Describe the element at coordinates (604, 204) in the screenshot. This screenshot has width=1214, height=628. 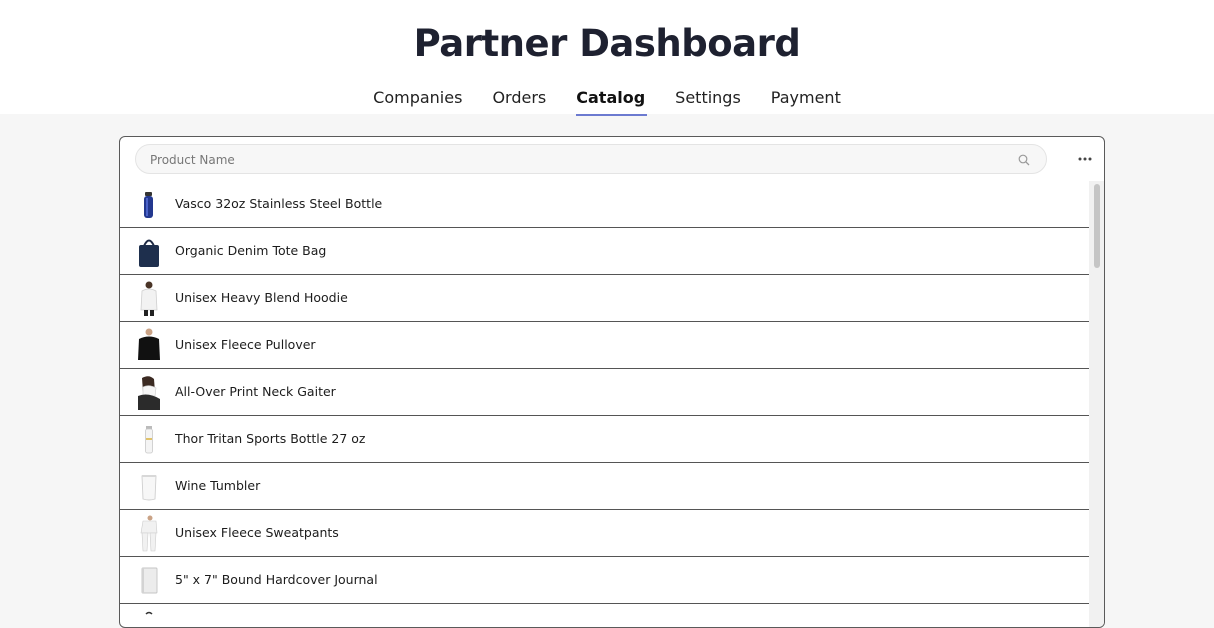
I see `list-item: Vasco 32oz Stainless Steel Bottle` at that location.